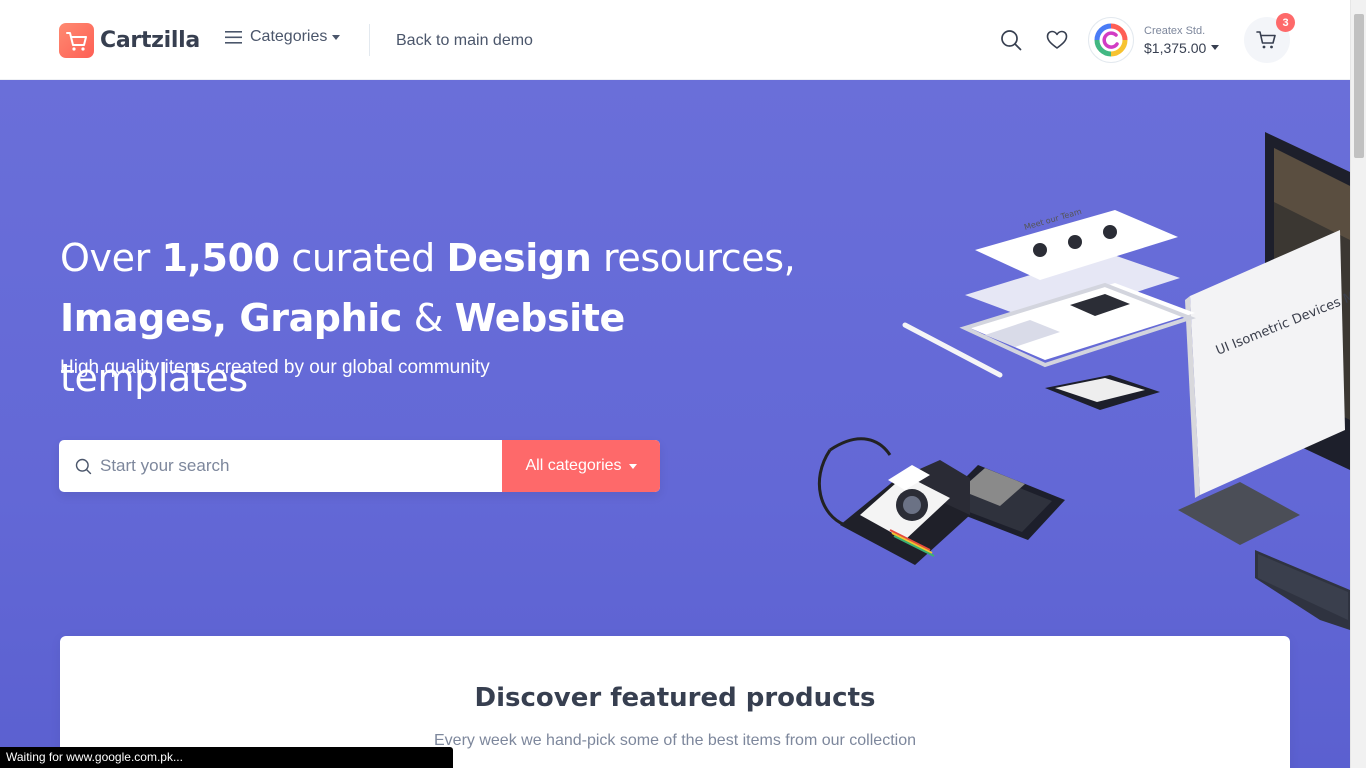 The width and height of the screenshot is (1366, 768). I want to click on avatar, so click(1111, 40).